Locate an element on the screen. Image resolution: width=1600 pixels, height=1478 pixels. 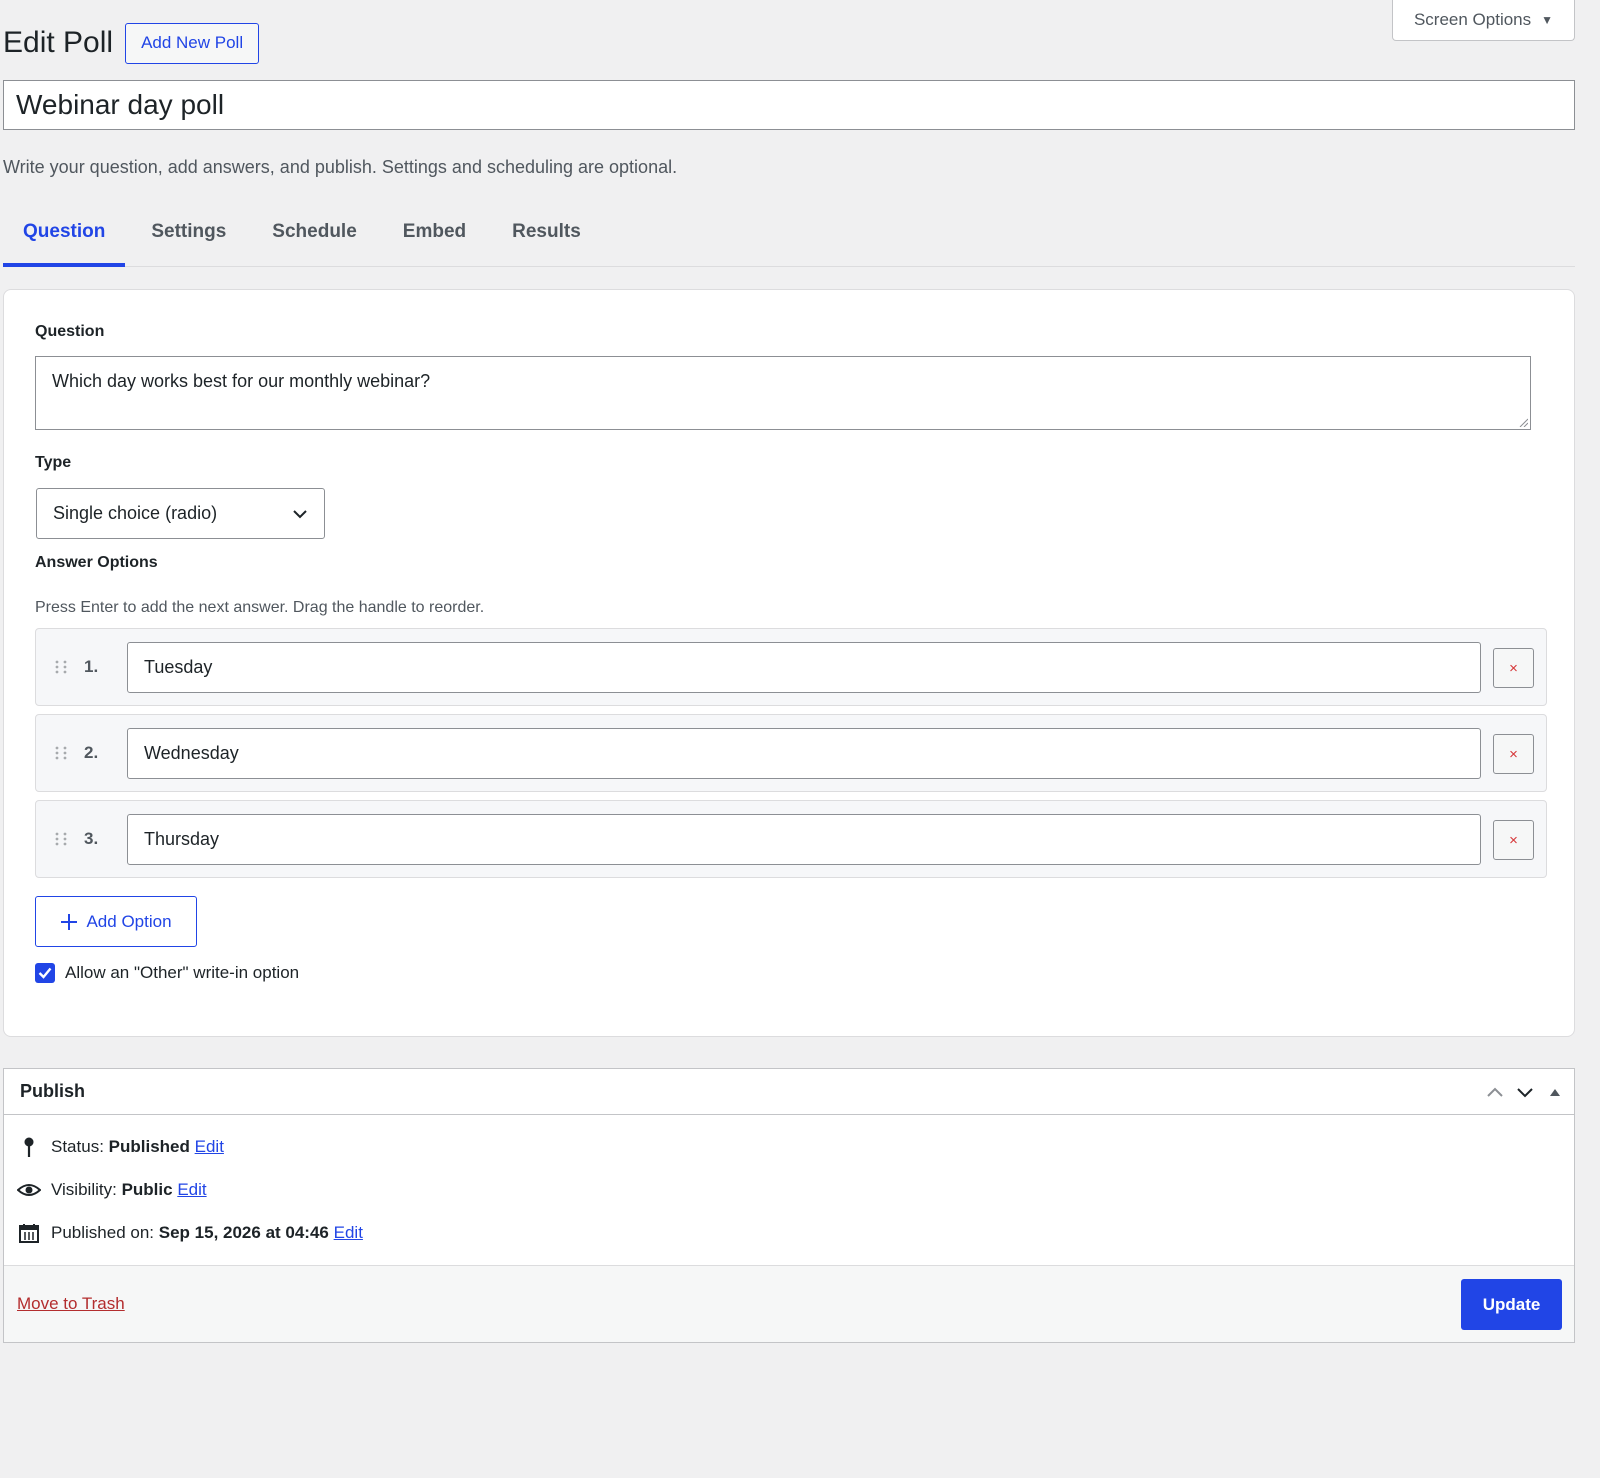
publish-header: Publish is located at coordinates (789, 1092).